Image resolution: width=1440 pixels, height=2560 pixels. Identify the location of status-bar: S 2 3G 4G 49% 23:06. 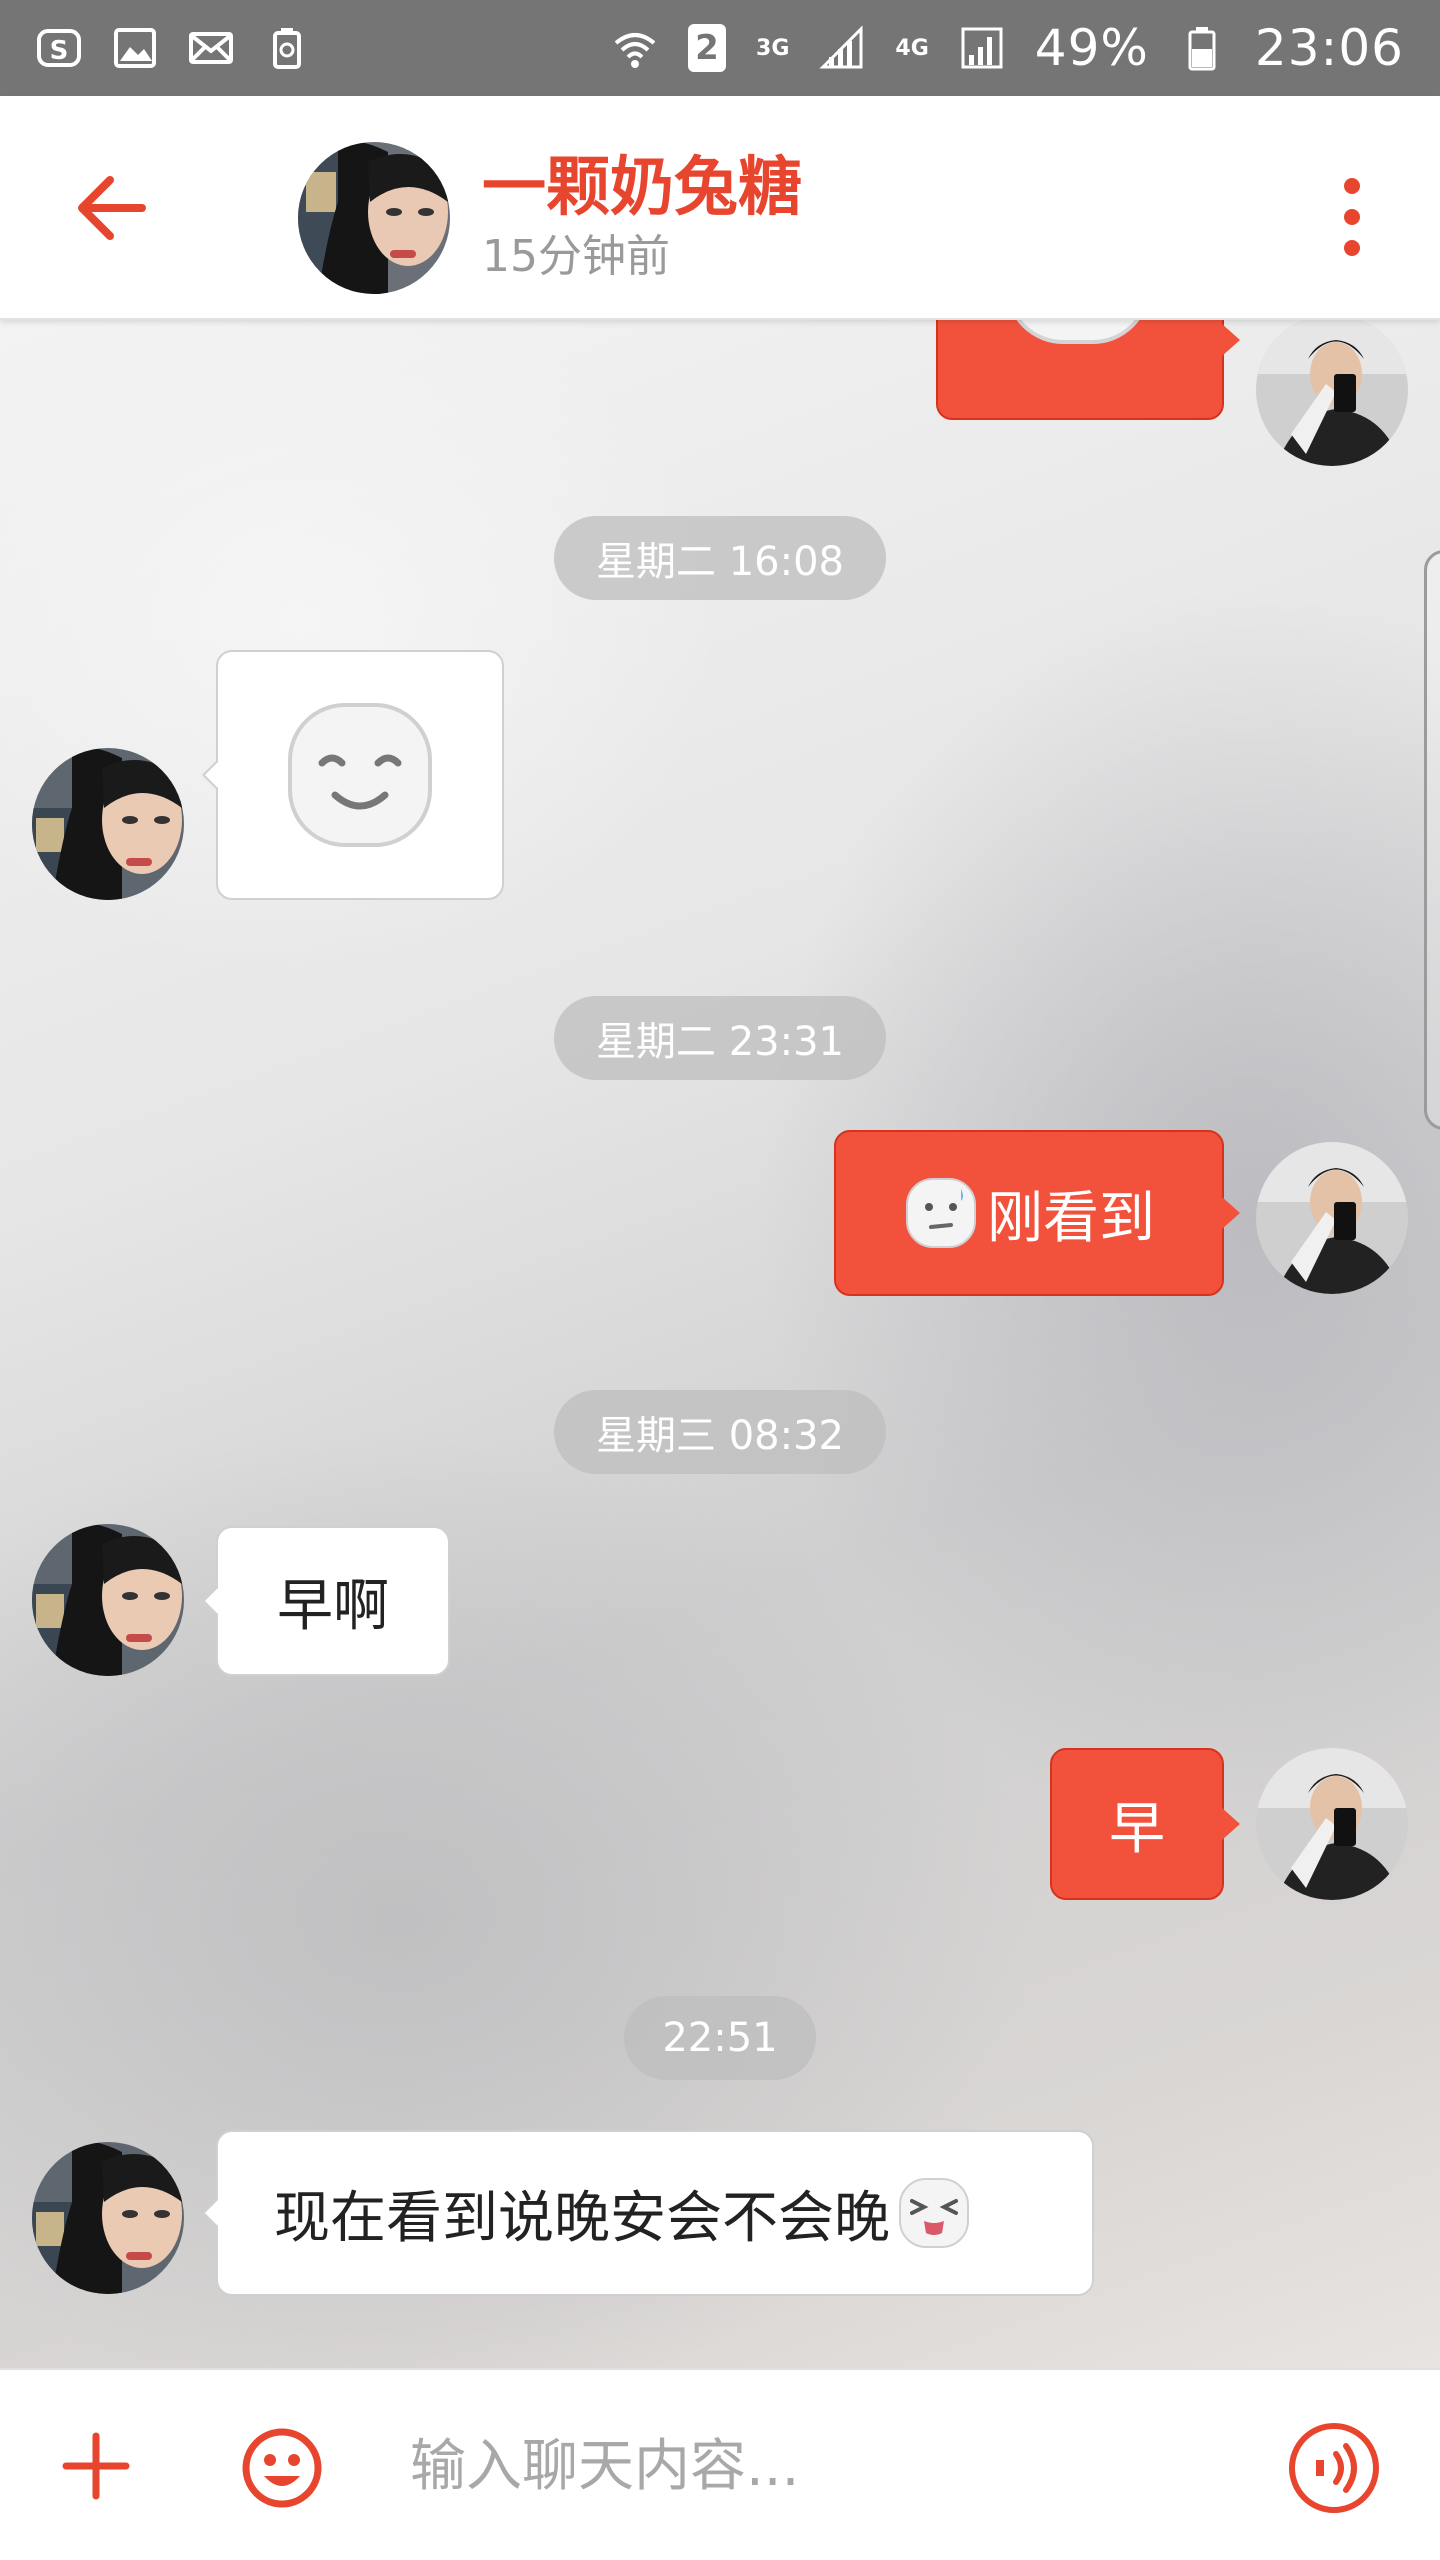
(720, 48).